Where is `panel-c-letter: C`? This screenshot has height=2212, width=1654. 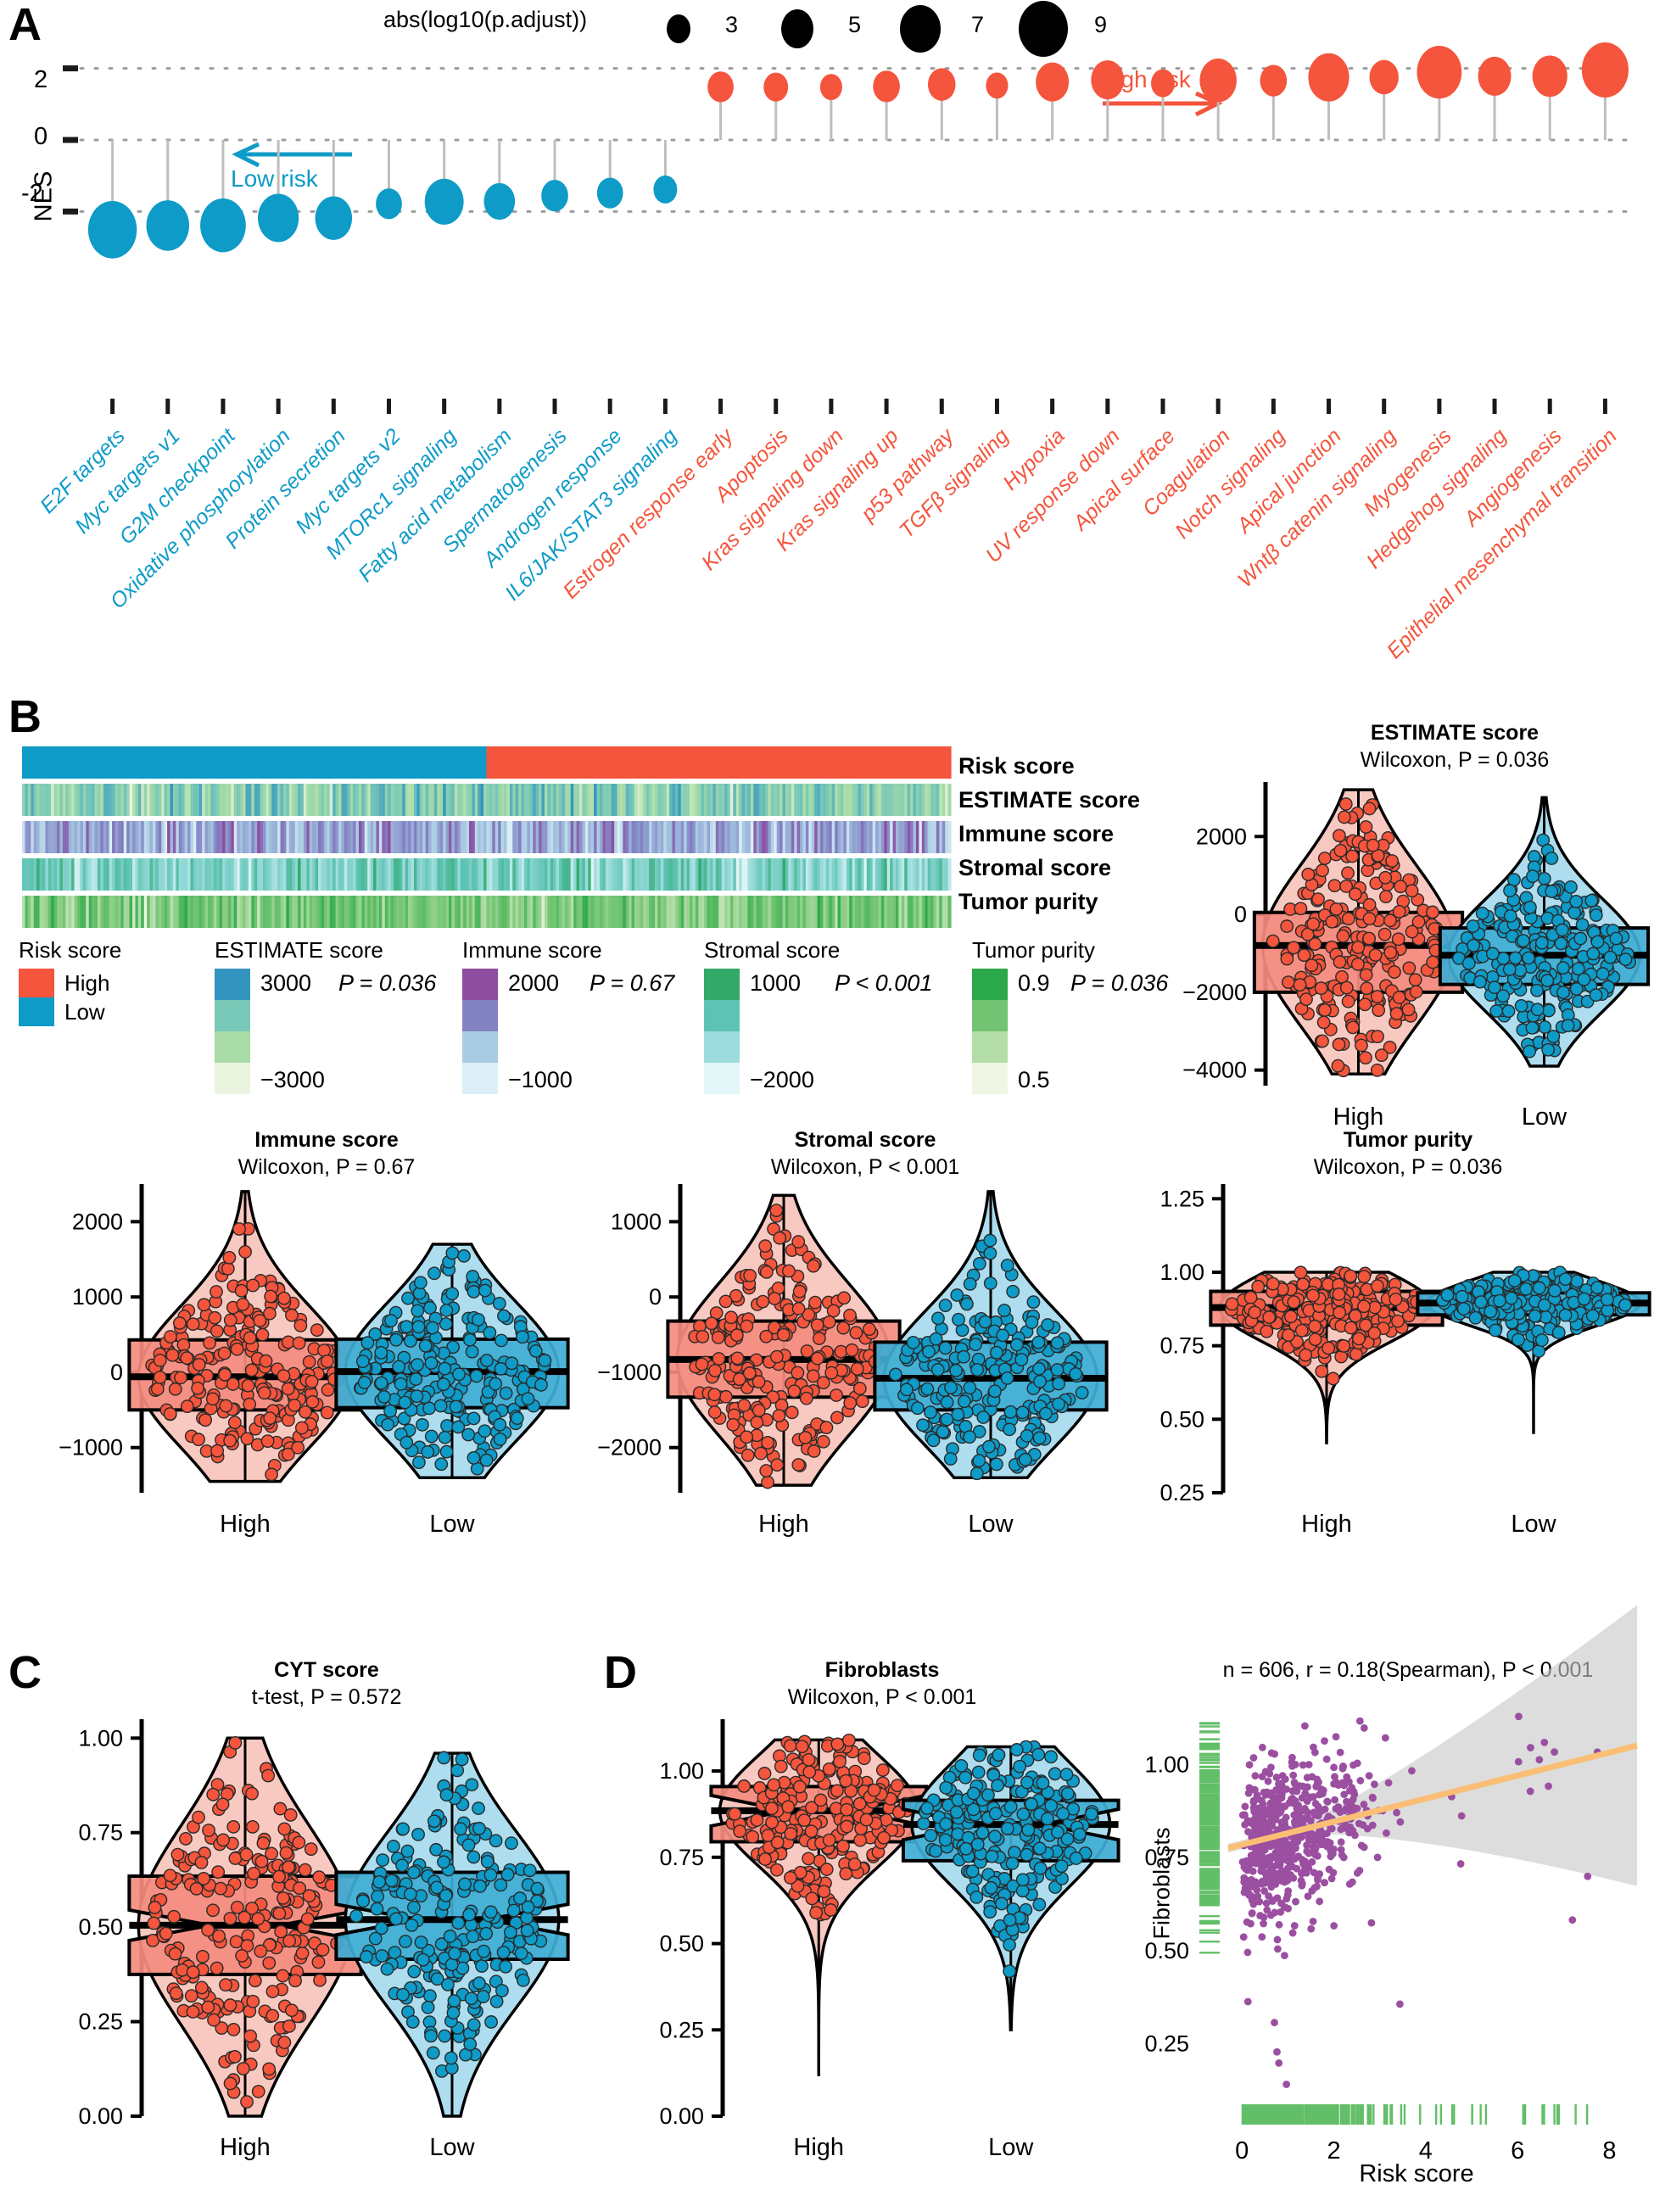 panel-c-letter: C is located at coordinates (25, 1672).